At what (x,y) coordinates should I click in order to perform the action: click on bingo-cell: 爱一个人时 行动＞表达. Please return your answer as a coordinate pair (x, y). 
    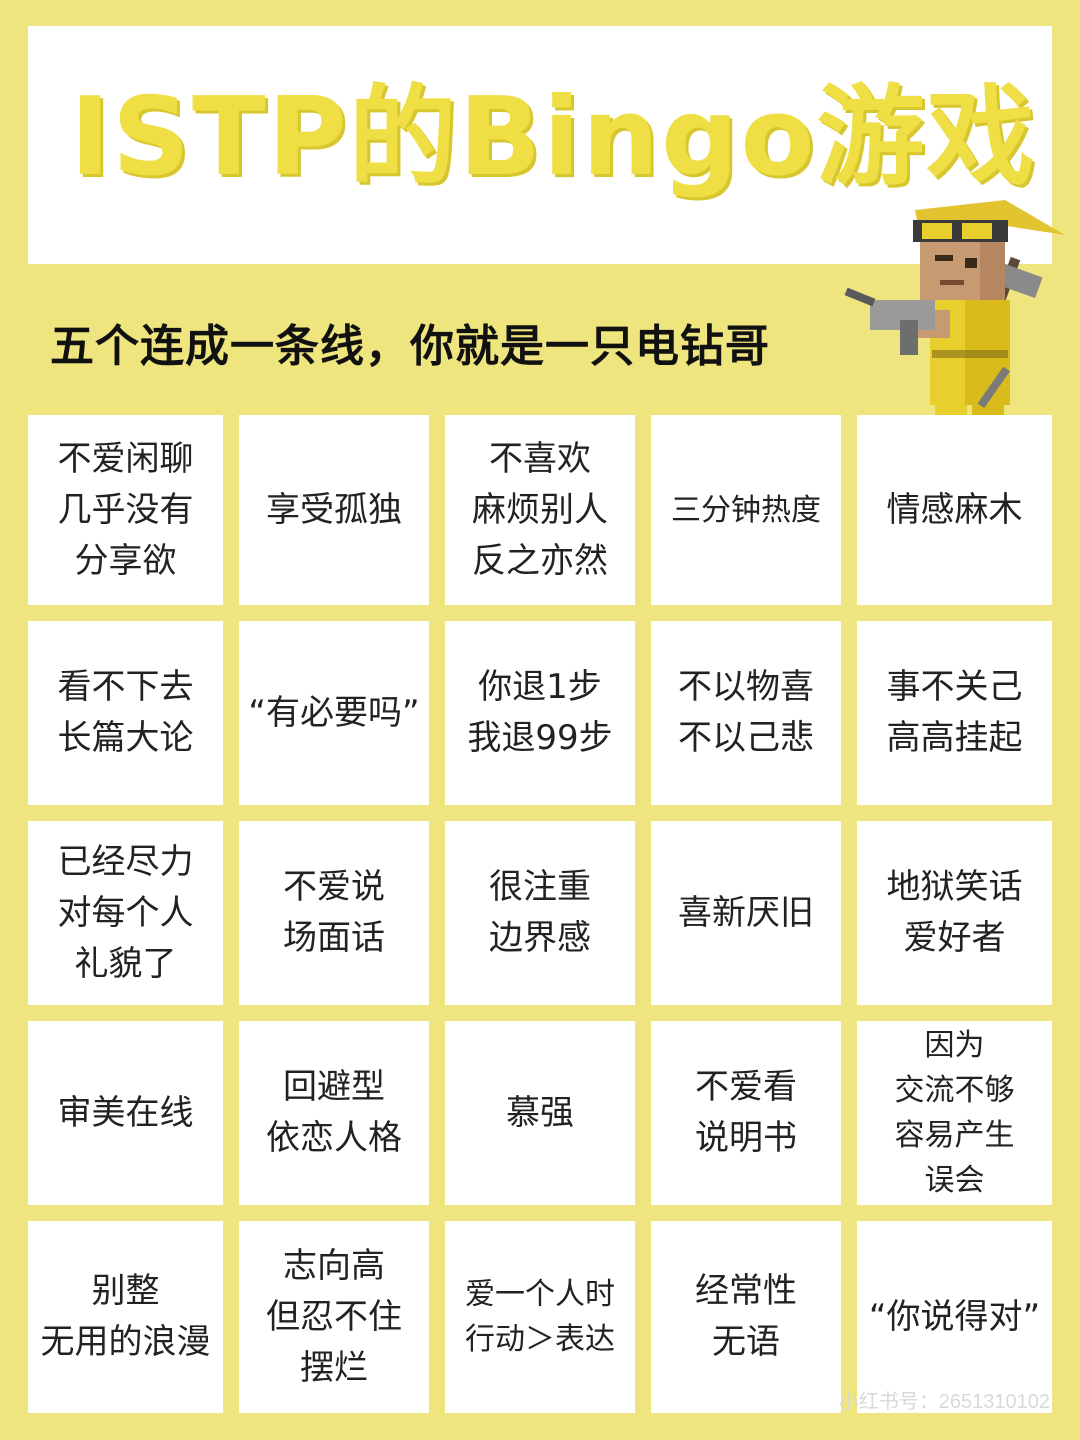
    Looking at the image, I should click on (540, 1317).